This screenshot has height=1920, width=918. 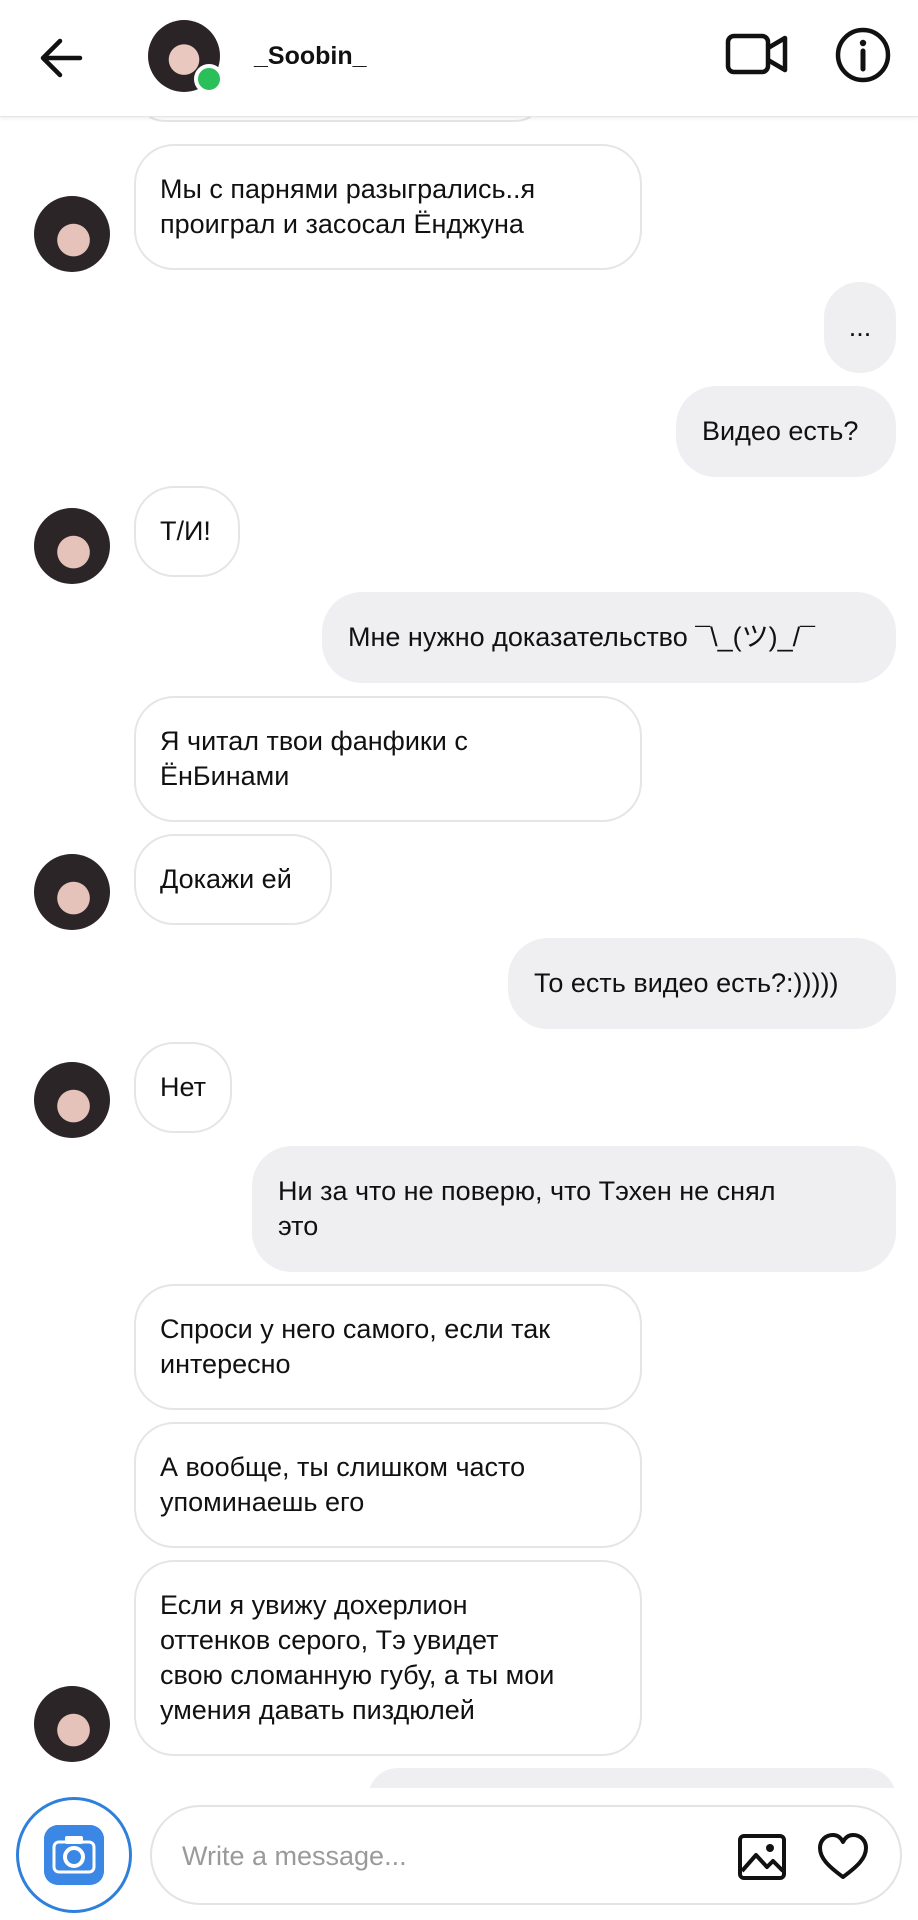 What do you see at coordinates (863, 55) in the screenshot?
I see `info-icon` at bounding box center [863, 55].